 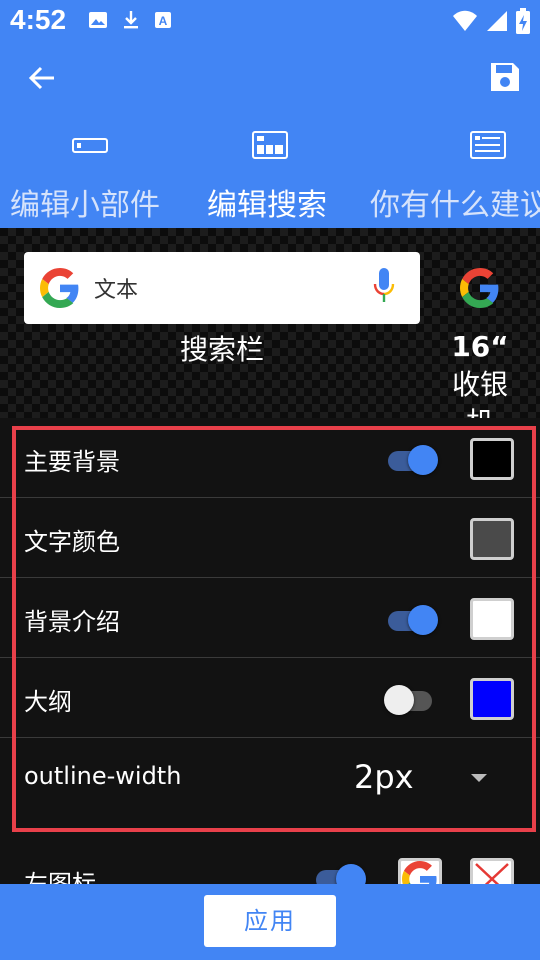 I want to click on apply-button: 应用, so click(x=270, y=921).